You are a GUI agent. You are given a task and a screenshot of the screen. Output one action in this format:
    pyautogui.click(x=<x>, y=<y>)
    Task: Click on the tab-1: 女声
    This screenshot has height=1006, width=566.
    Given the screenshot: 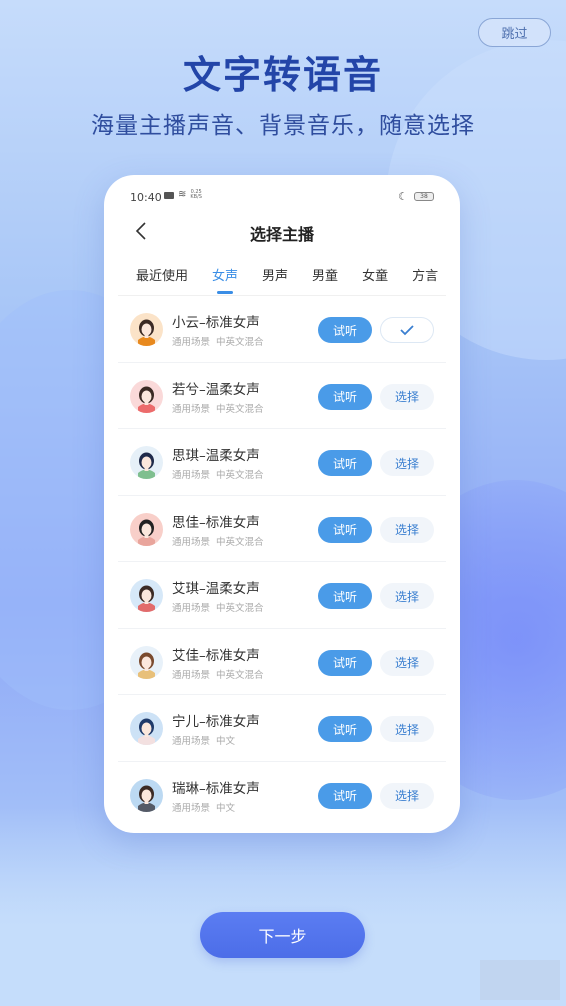 What is the action you would take?
    pyautogui.click(x=225, y=280)
    